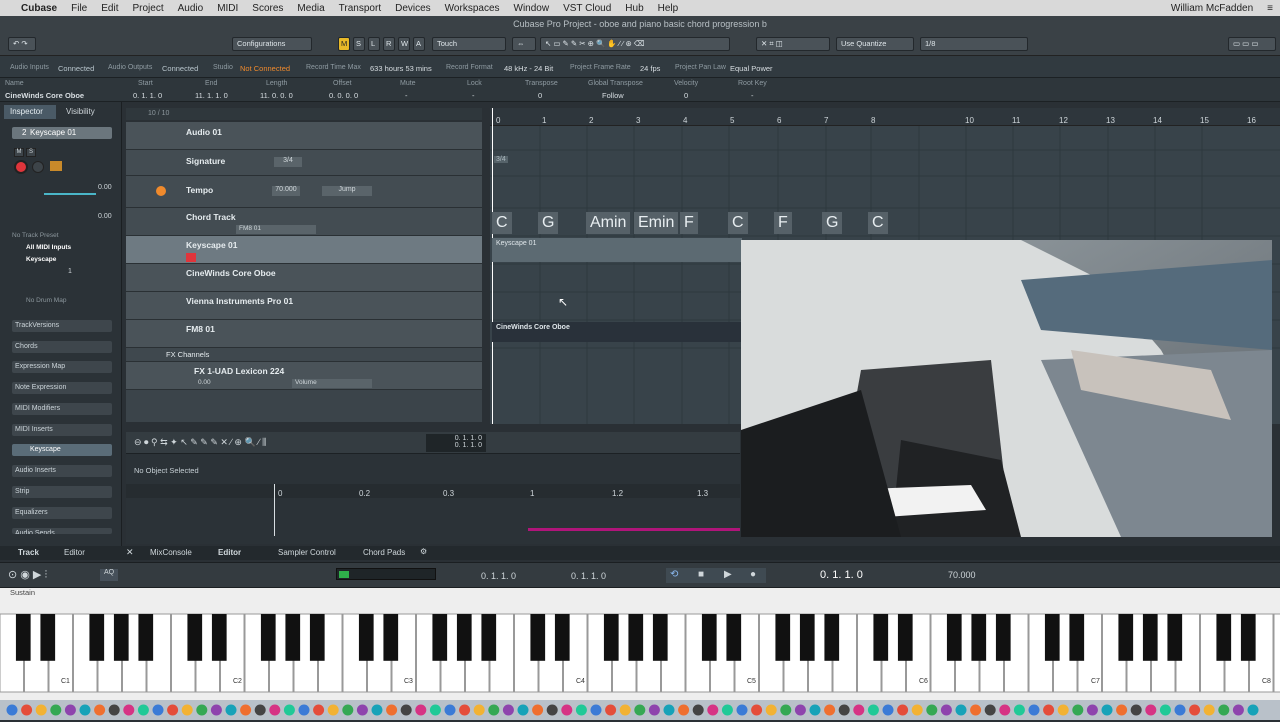 Image resolution: width=1280 pixels, height=722 pixels. What do you see at coordinates (492, 266) in the screenshot?
I see `playhead-cursor` at bounding box center [492, 266].